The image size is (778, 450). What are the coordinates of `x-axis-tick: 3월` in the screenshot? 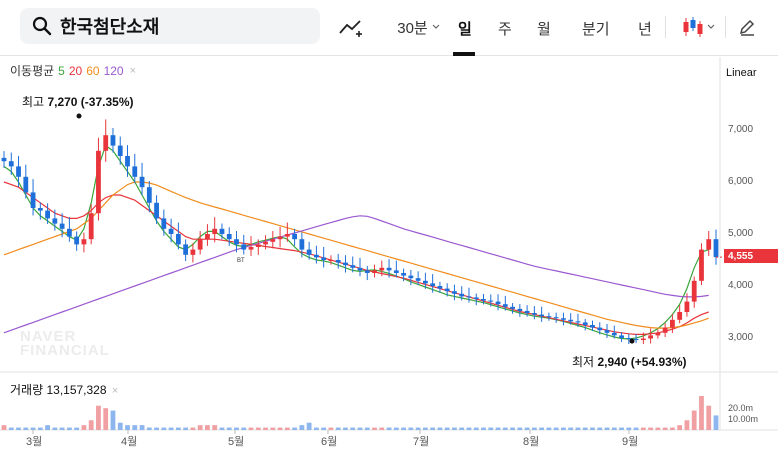 It's located at (34, 442).